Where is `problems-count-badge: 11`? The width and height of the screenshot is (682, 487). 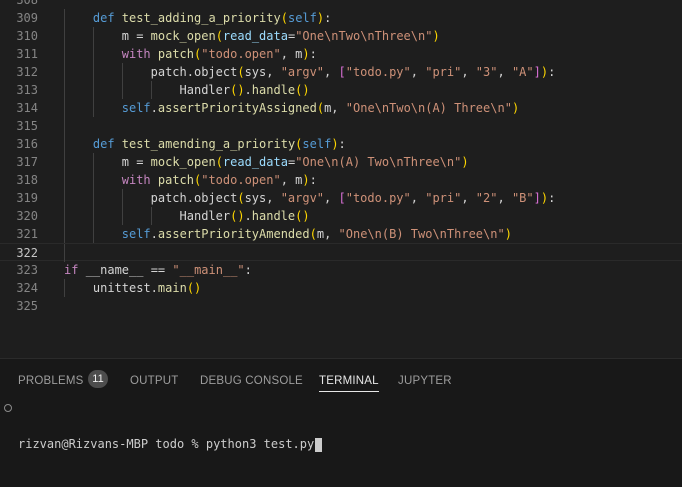 problems-count-badge: 11 is located at coordinates (98, 379).